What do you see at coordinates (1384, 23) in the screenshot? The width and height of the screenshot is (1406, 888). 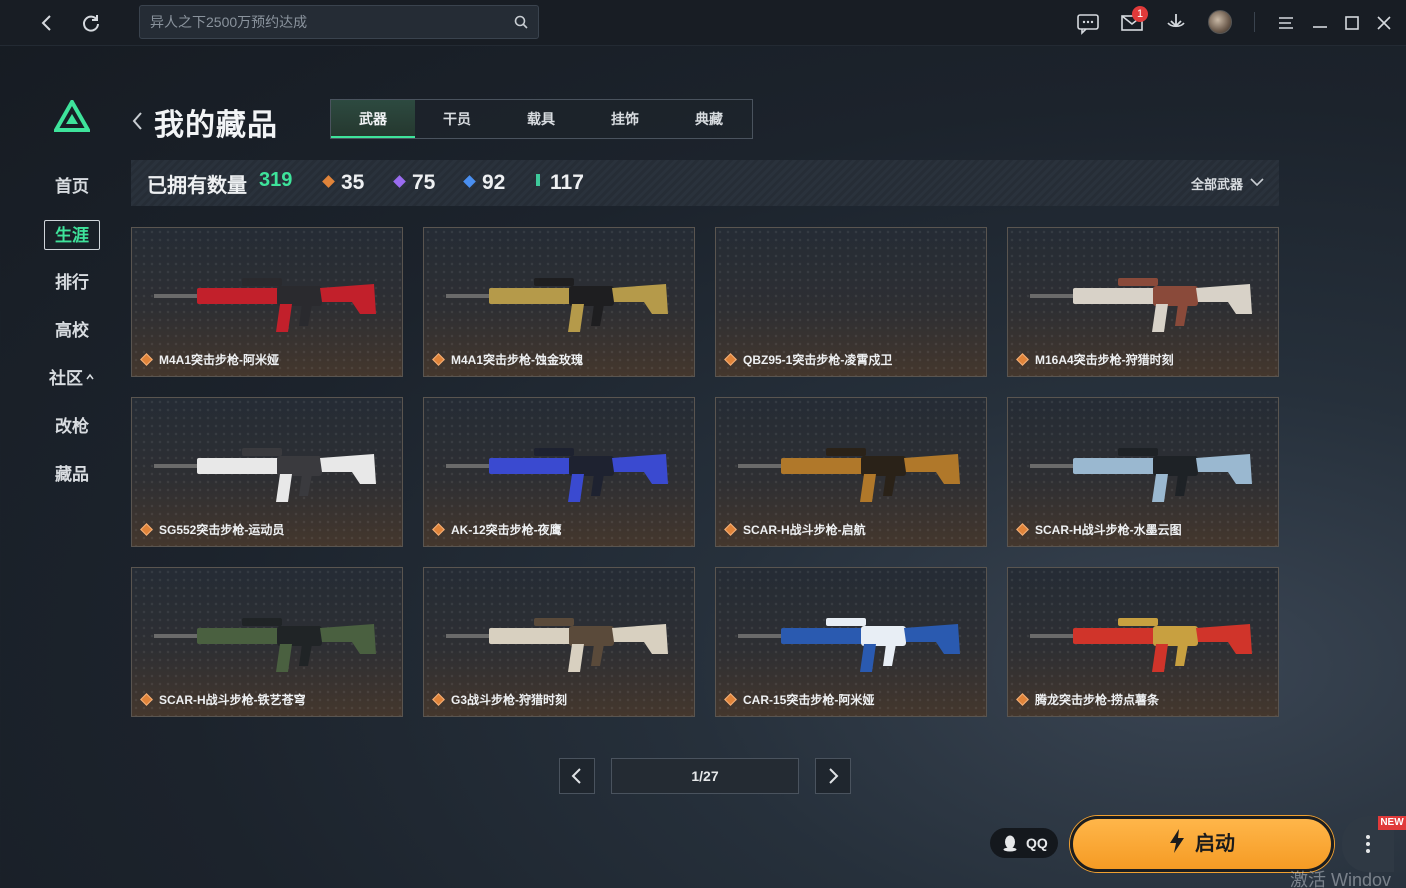 I see `close-icon` at bounding box center [1384, 23].